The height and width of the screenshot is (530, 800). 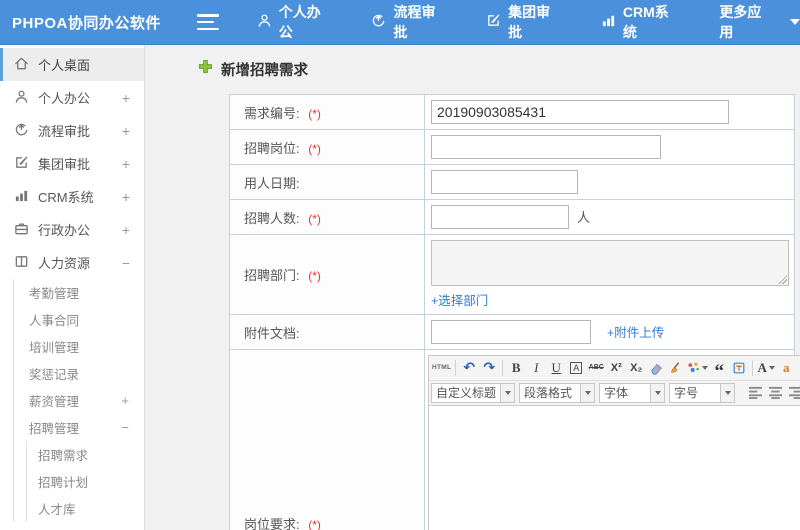 What do you see at coordinates (759, 22) in the screenshot?
I see `nav-more-apps: 更多应用` at bounding box center [759, 22].